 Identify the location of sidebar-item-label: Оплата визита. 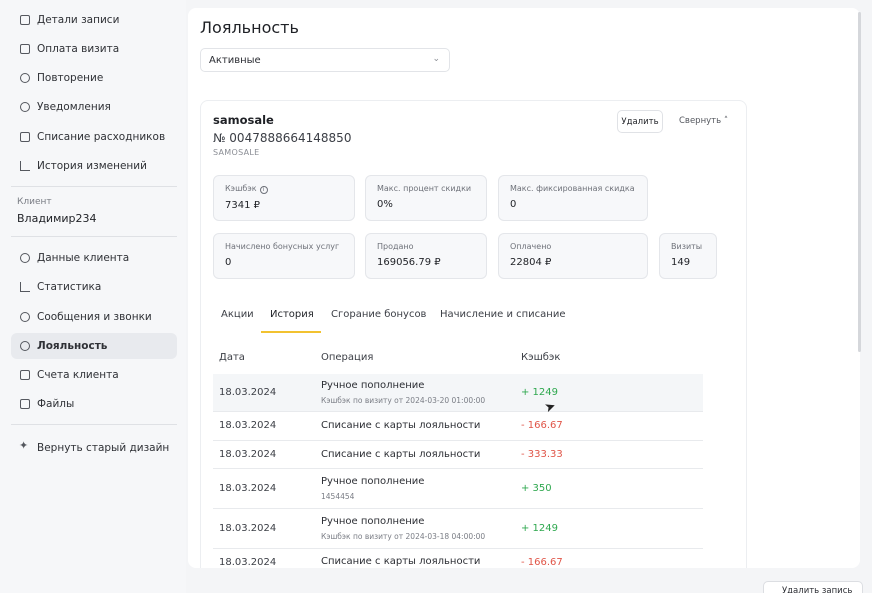
(78, 49).